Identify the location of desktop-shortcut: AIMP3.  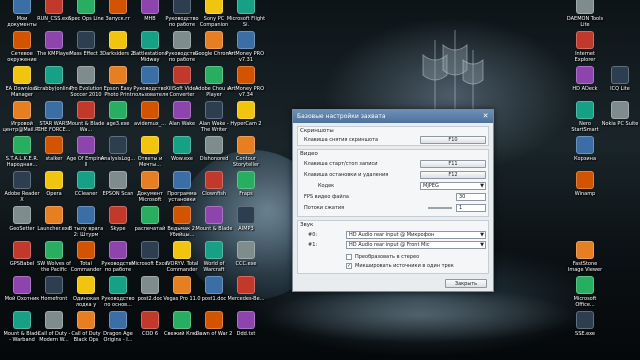
(246, 225).